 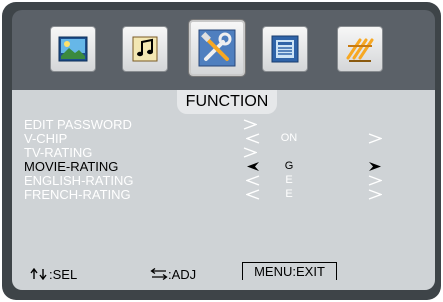 What do you see at coordinates (159, 274) in the screenshot?
I see `left-right-arrow-icon` at bounding box center [159, 274].